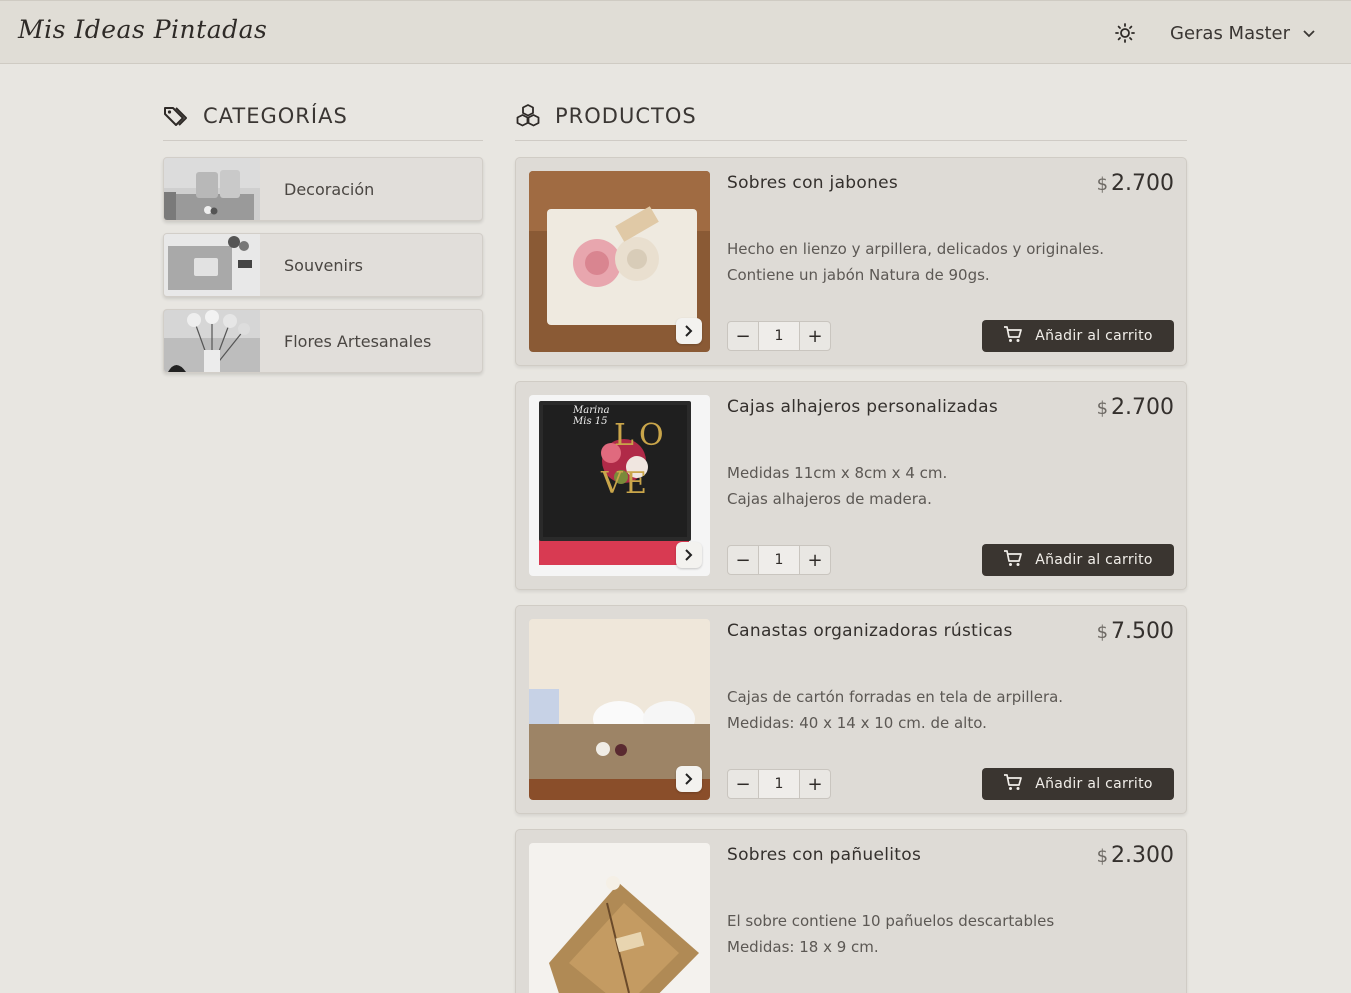 The image size is (1351, 993). What do you see at coordinates (178, 116) in the screenshot?
I see `tags-icon` at bounding box center [178, 116].